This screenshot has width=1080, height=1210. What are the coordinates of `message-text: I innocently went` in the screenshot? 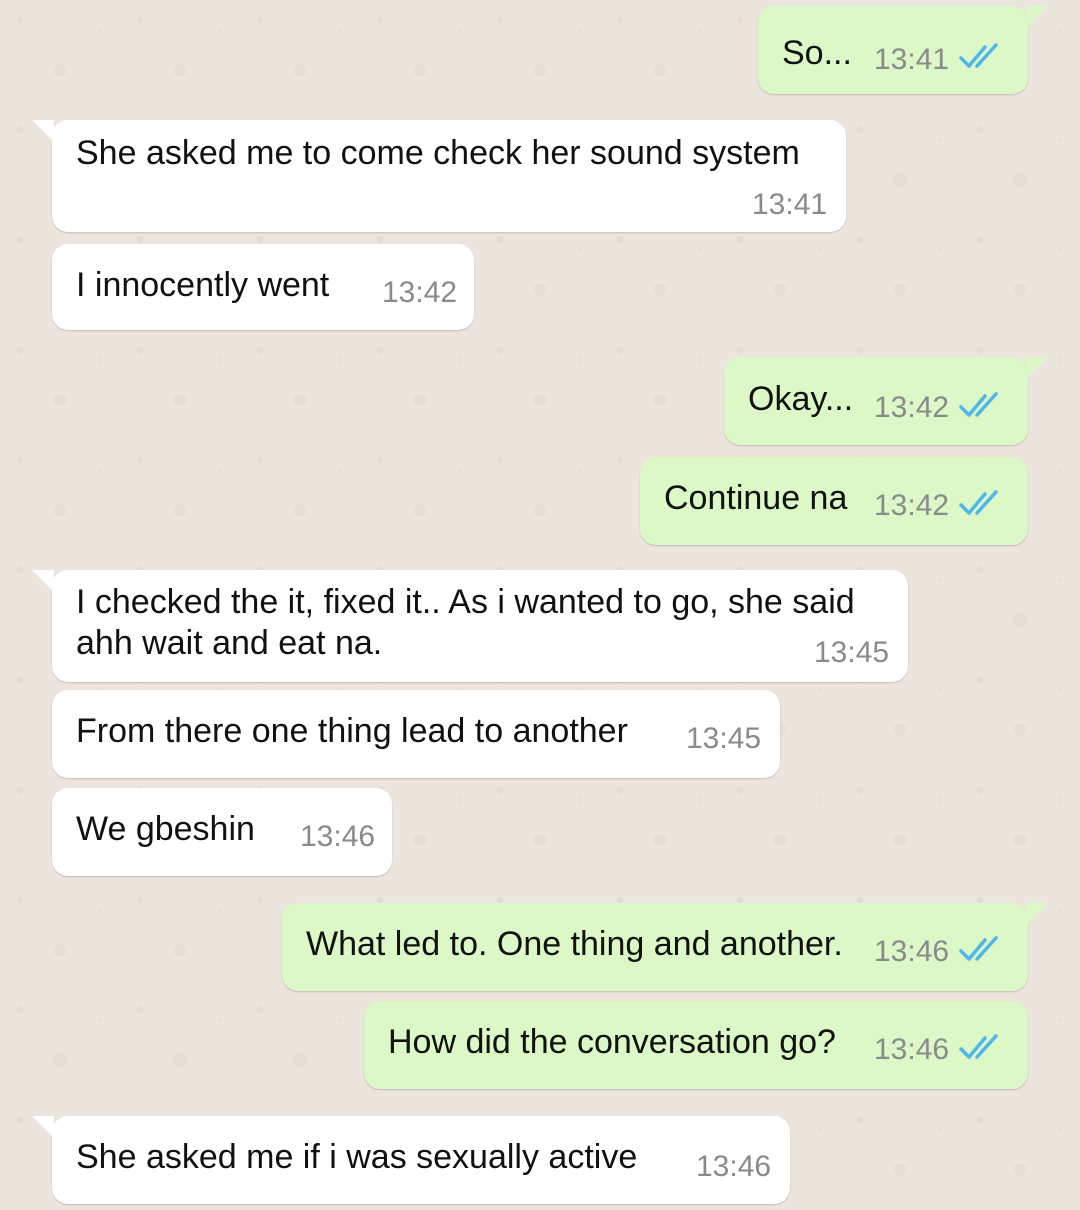 It's located at (203, 285).